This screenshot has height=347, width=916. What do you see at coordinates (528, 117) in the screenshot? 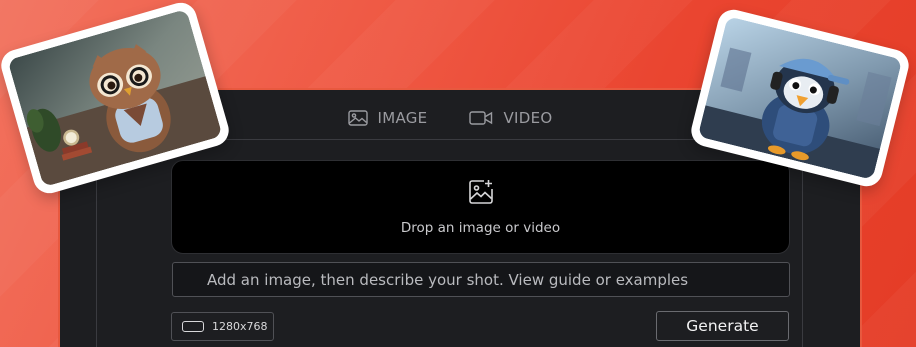
I see `tab-video-label: VIDEO` at bounding box center [528, 117].